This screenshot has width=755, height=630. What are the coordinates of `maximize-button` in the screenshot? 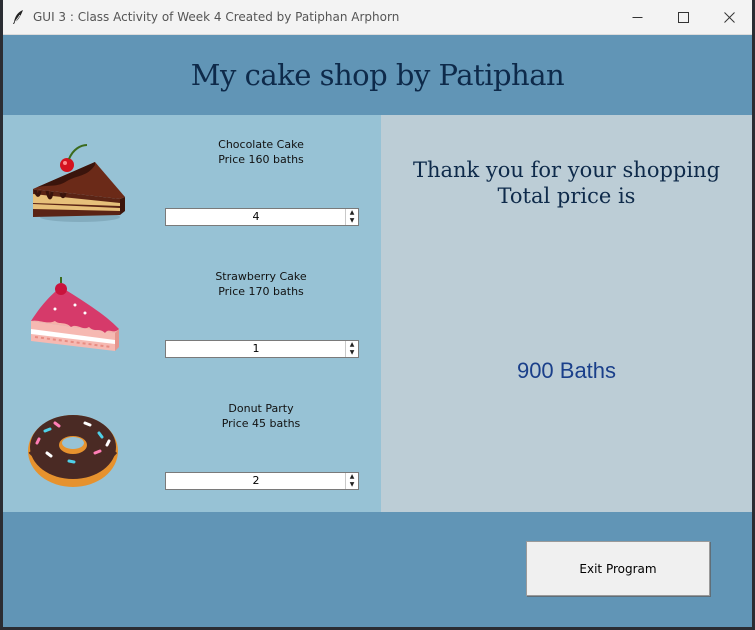 It's located at (683, 17).